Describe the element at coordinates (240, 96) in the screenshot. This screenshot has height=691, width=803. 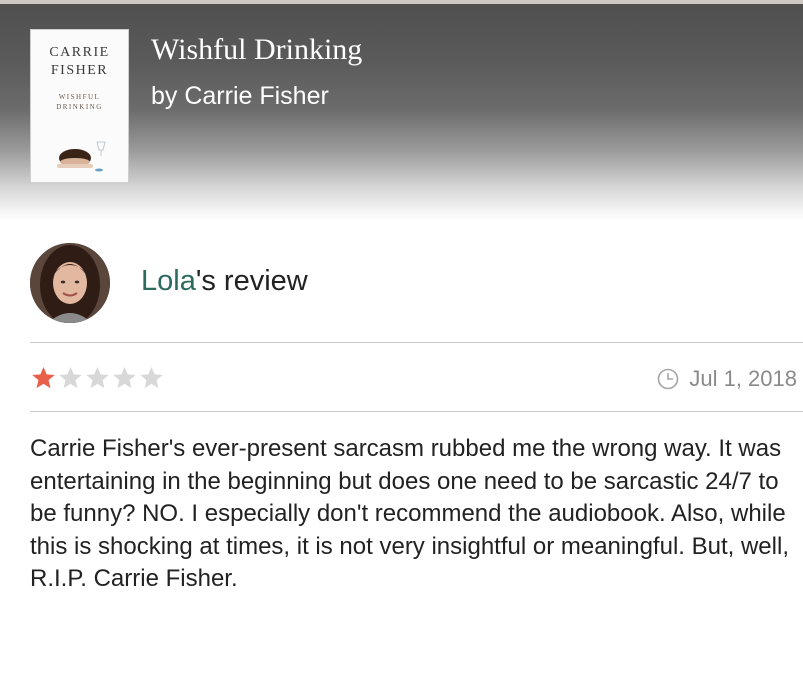
I see `book-author: by Carrie Fisher` at that location.